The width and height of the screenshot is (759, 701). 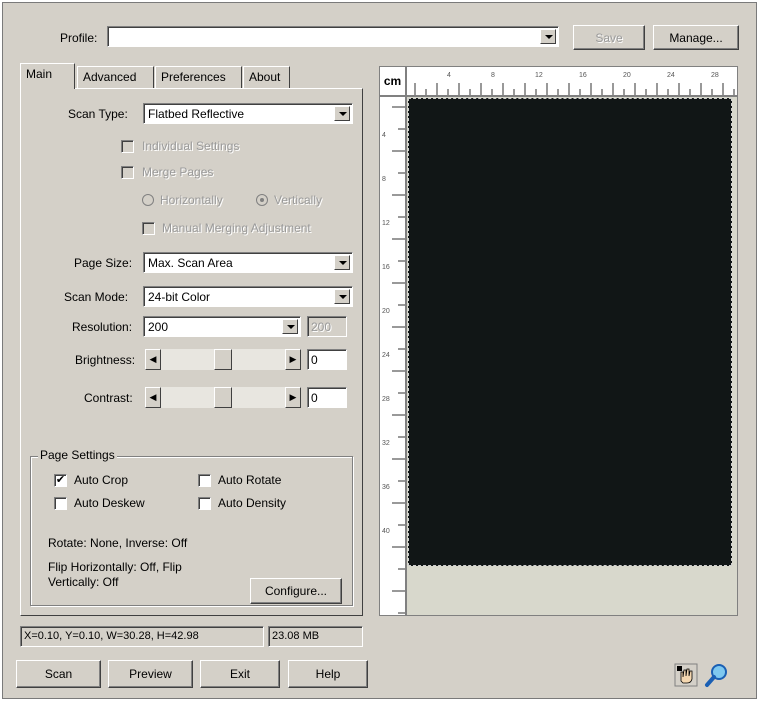 I want to click on tab-advanced: Advanced, so click(x=115, y=77).